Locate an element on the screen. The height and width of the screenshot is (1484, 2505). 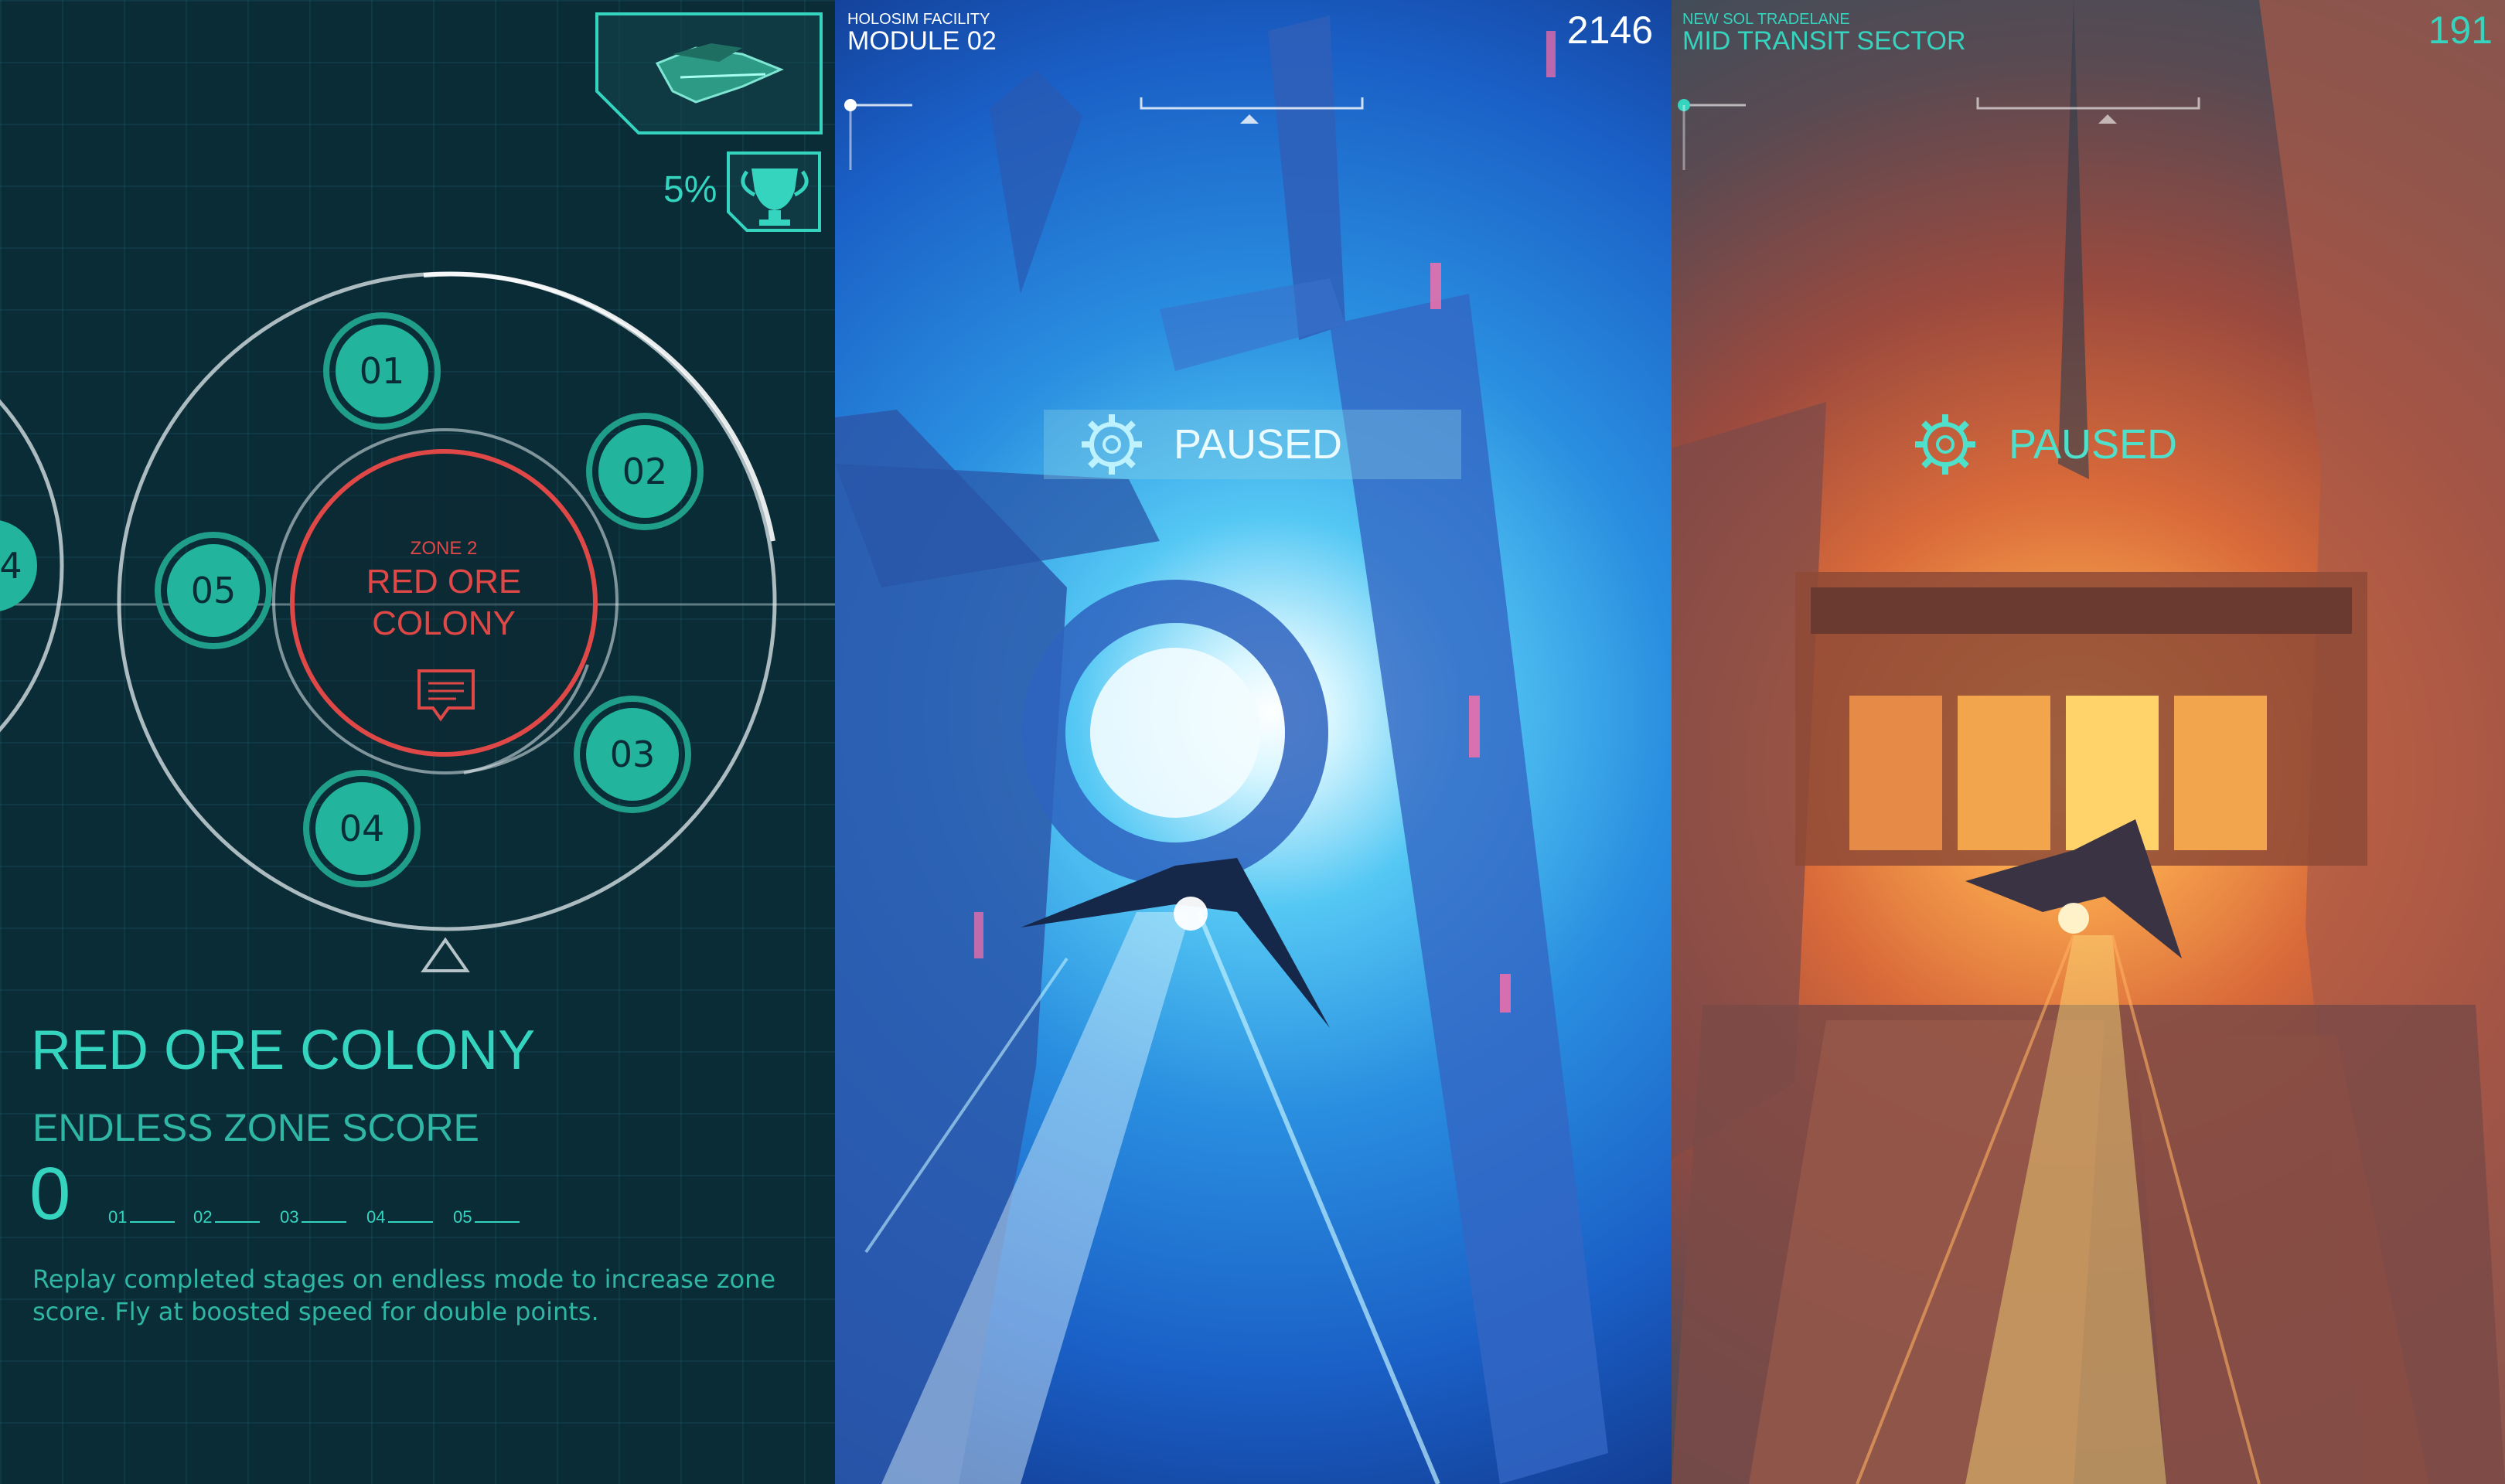
area-name: MODULE 02 is located at coordinates (922, 41).